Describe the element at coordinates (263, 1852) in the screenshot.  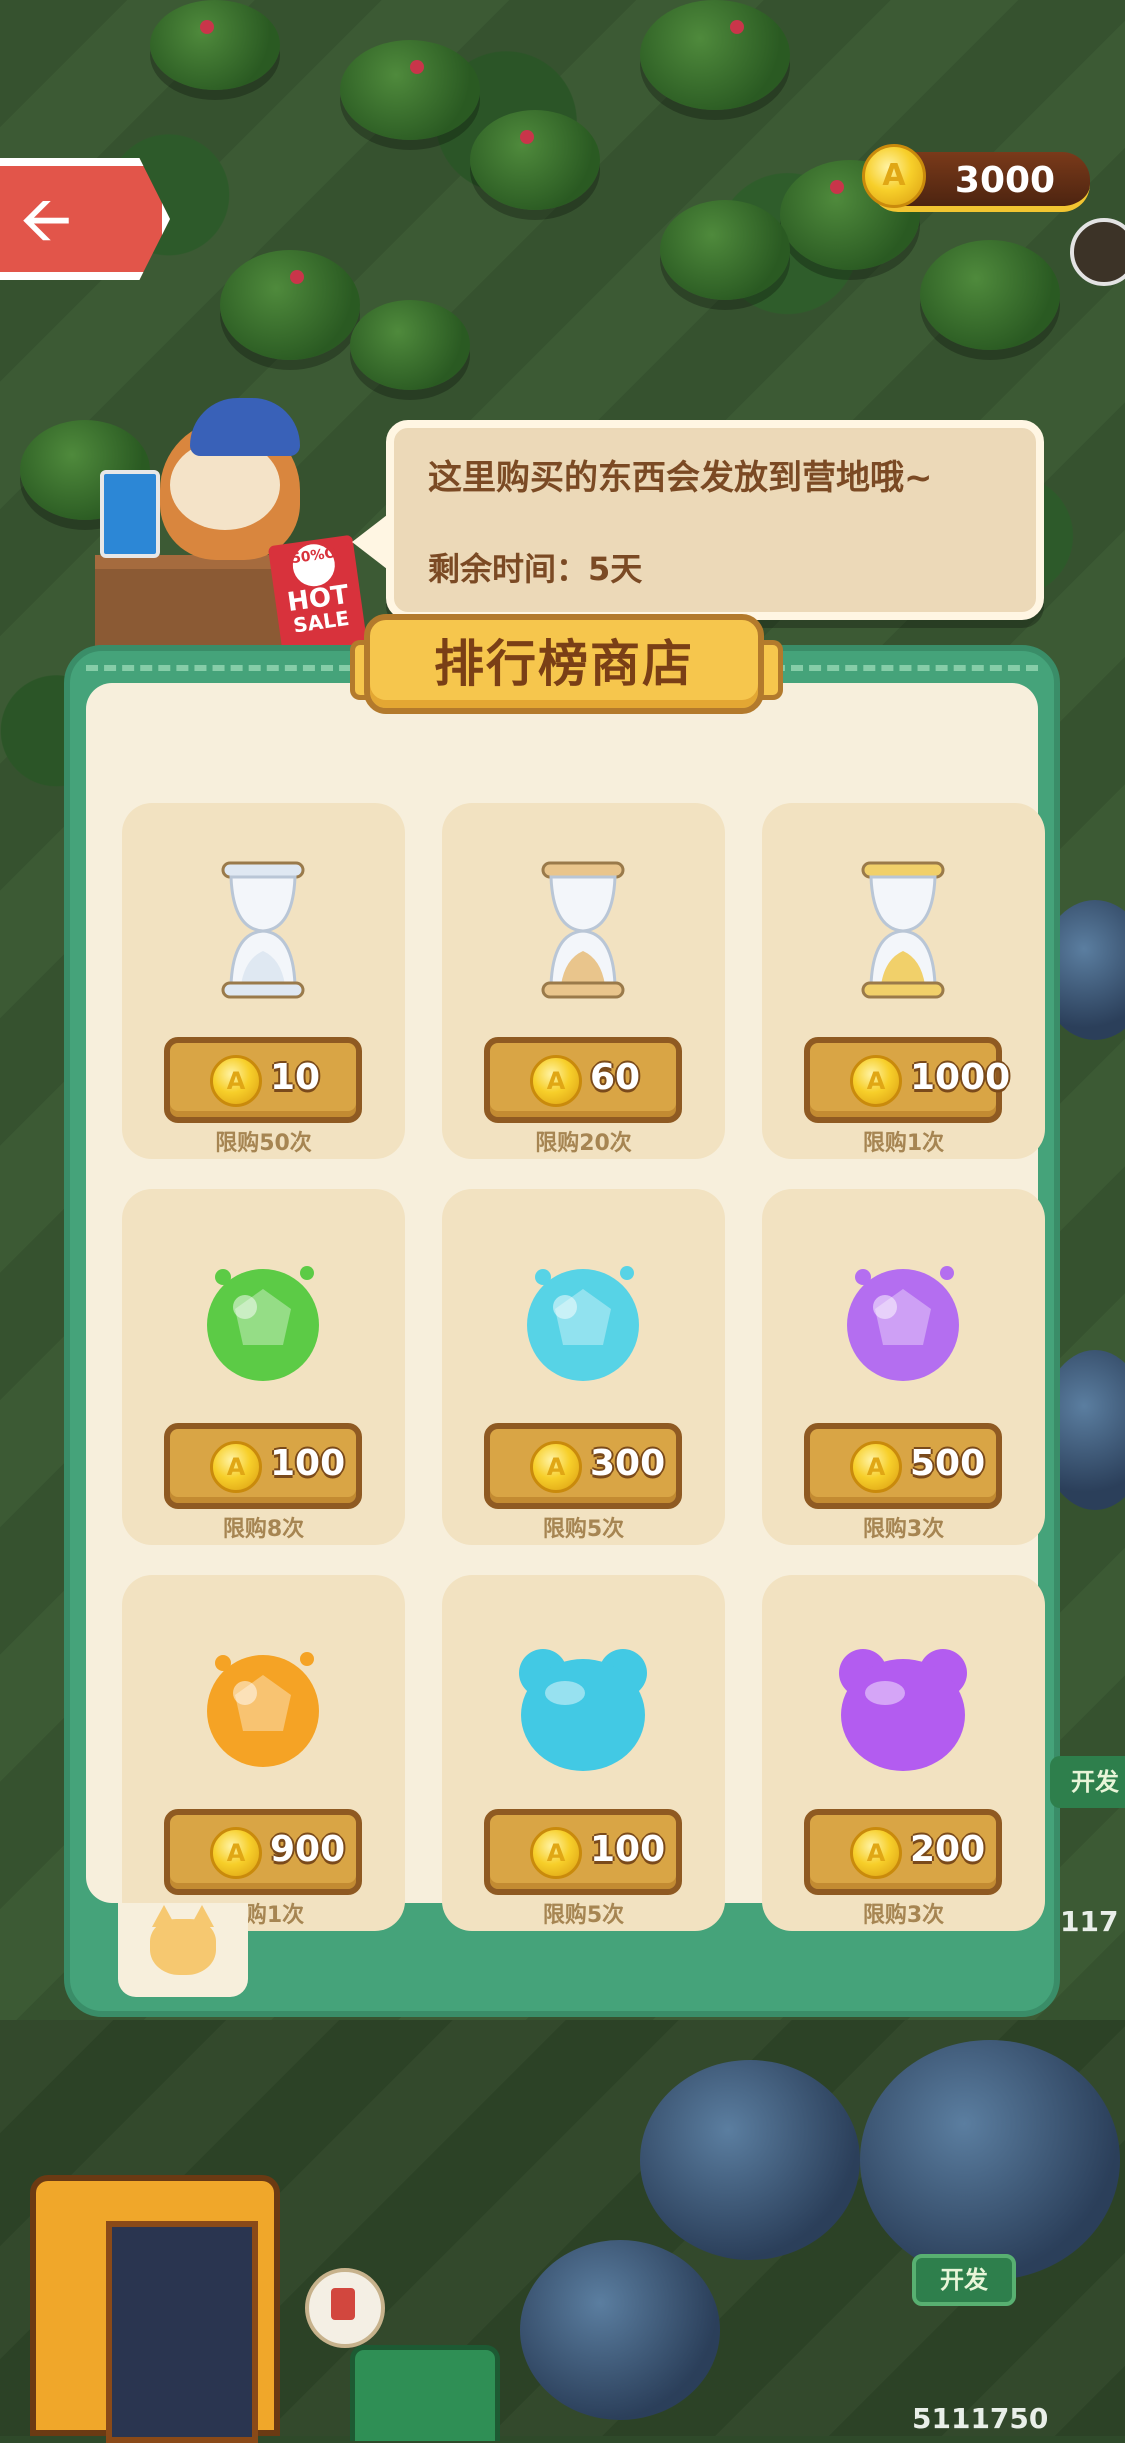
I see `buy-button: 900` at that location.